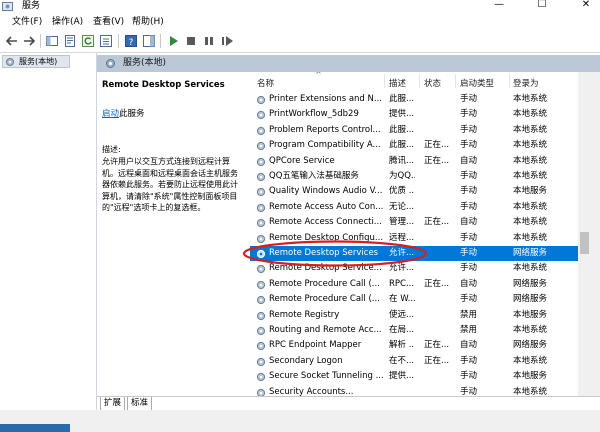 The image size is (600, 432). I want to click on column-name: 名称, so click(265, 83).